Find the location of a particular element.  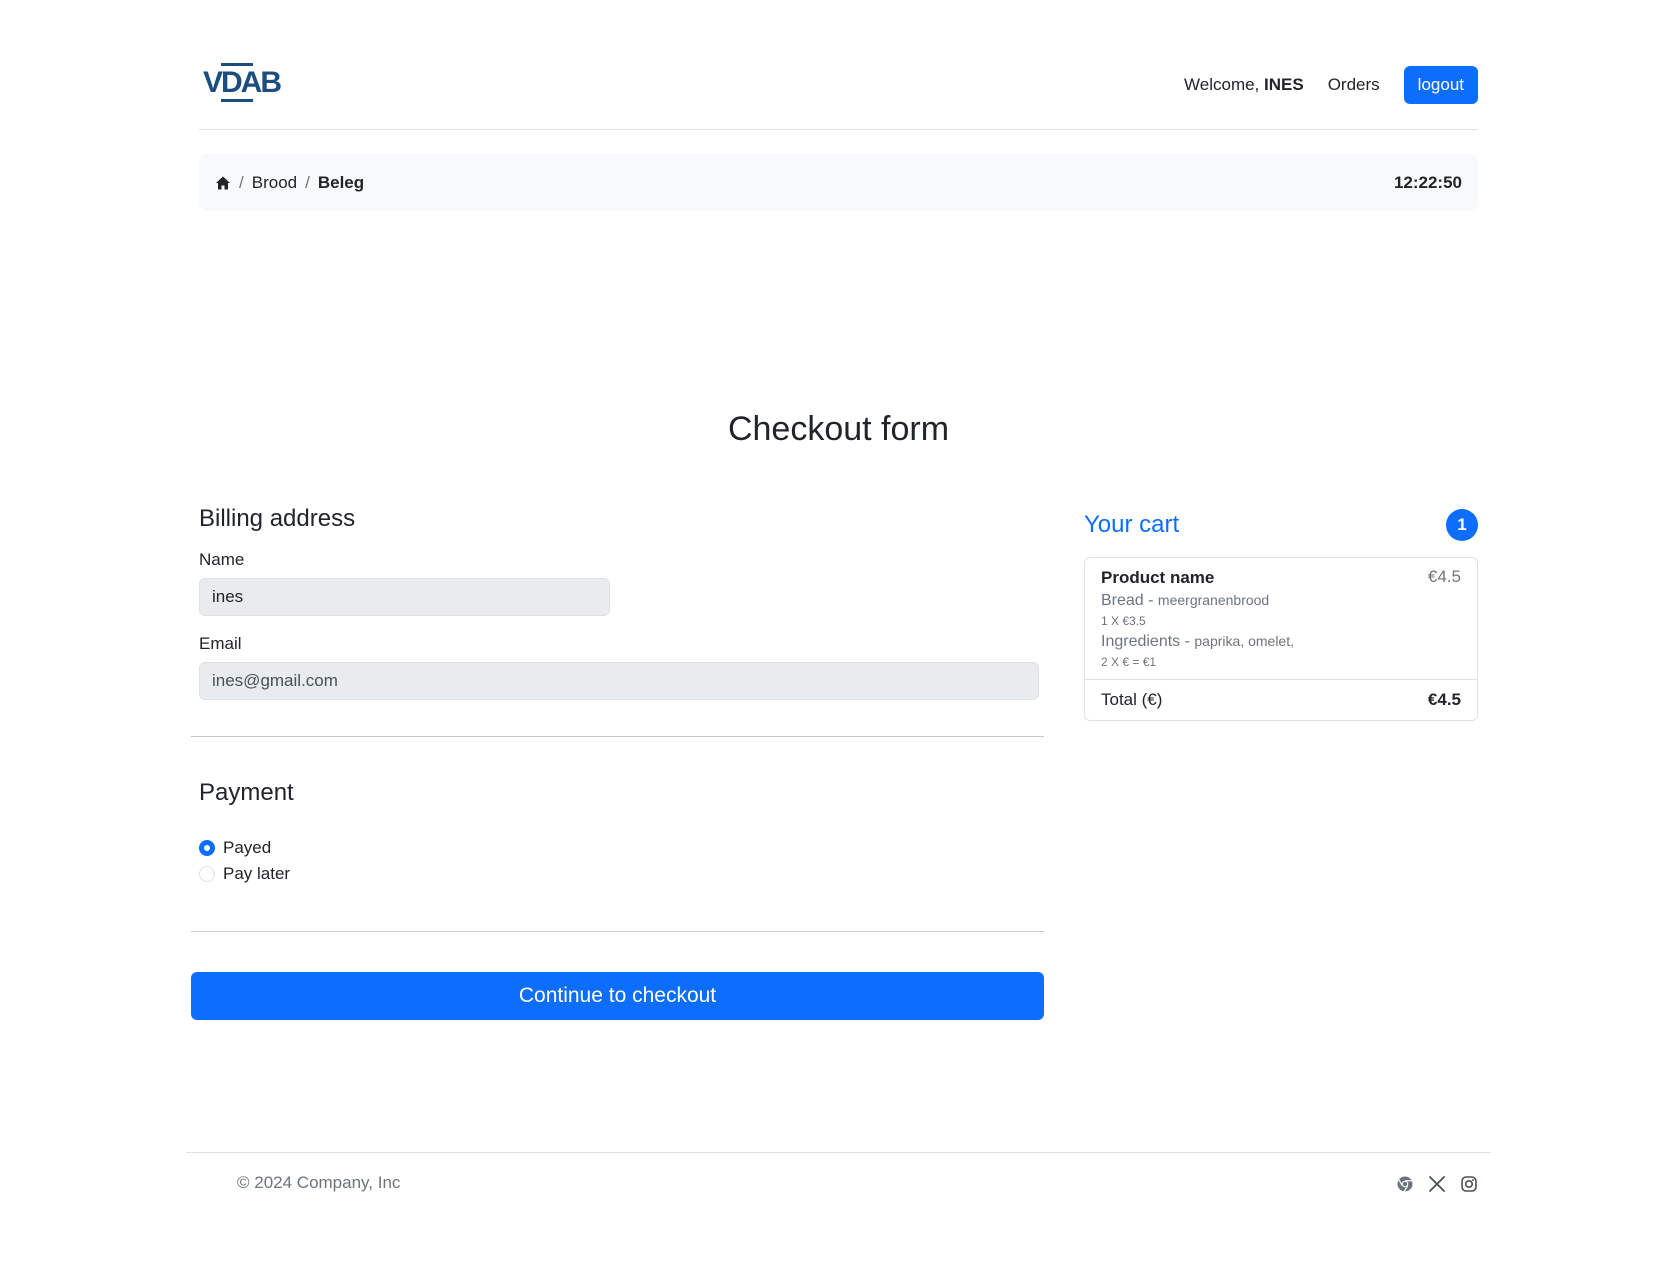

name-label: Name is located at coordinates (222, 559).